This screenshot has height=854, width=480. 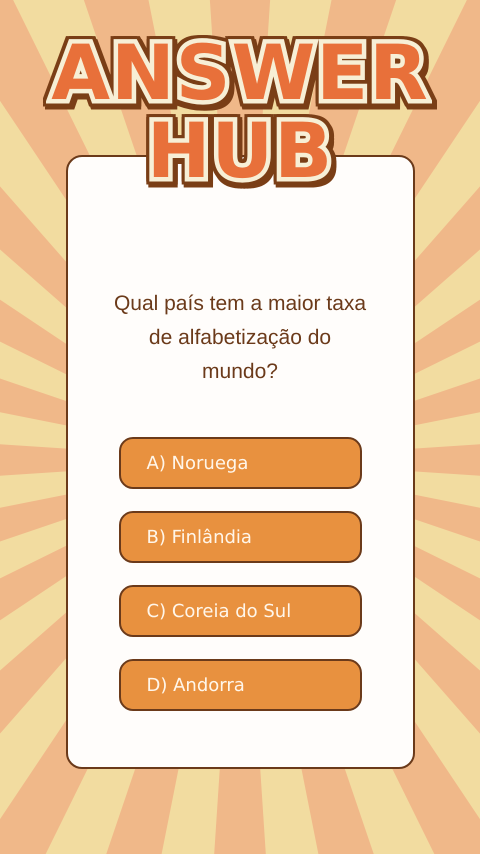 I want to click on question-text: Qual país tem a maior taxa de alfabetização do mundo?, so click(x=240, y=338).